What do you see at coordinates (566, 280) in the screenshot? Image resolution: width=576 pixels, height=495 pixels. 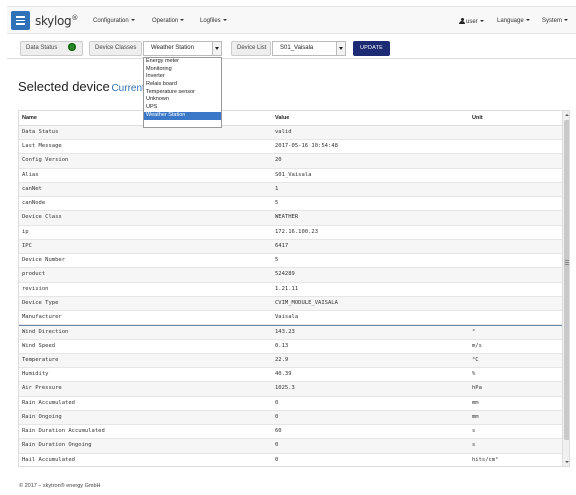 I see `scrollbar-thumb` at bounding box center [566, 280].